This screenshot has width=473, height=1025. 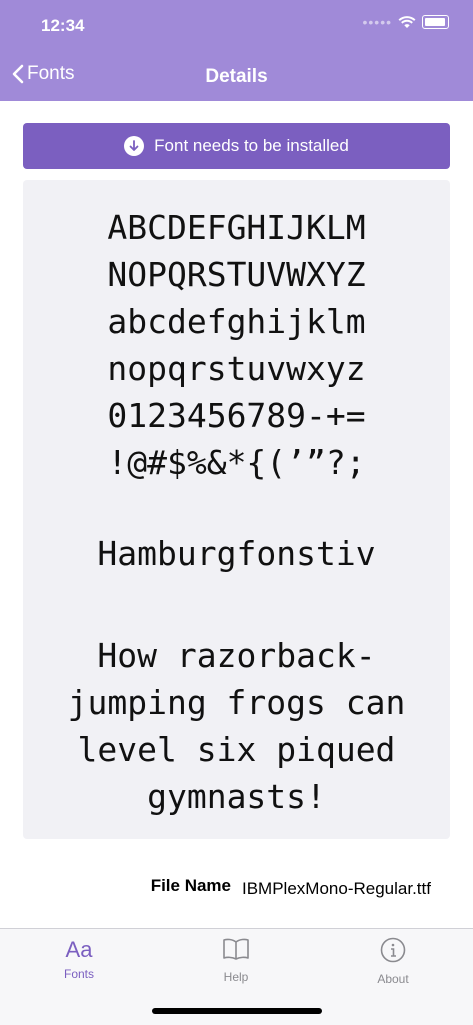 What do you see at coordinates (236, 227) in the screenshot?
I see `glyph-line: ABCDEFGHIJKLM` at bounding box center [236, 227].